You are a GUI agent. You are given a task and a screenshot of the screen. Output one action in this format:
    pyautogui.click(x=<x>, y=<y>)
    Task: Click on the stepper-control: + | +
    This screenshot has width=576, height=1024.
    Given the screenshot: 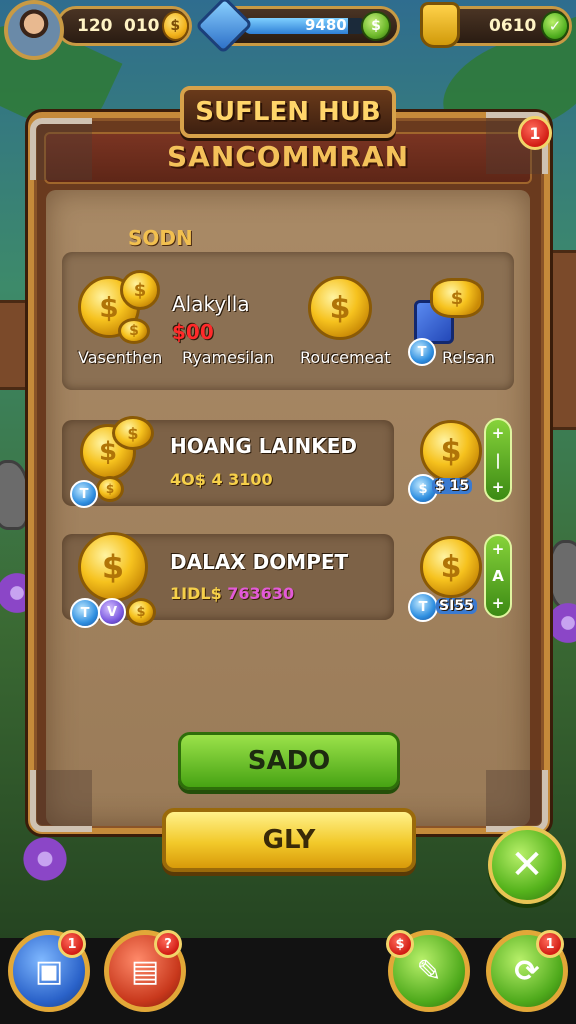 What is the action you would take?
    pyautogui.click(x=498, y=460)
    